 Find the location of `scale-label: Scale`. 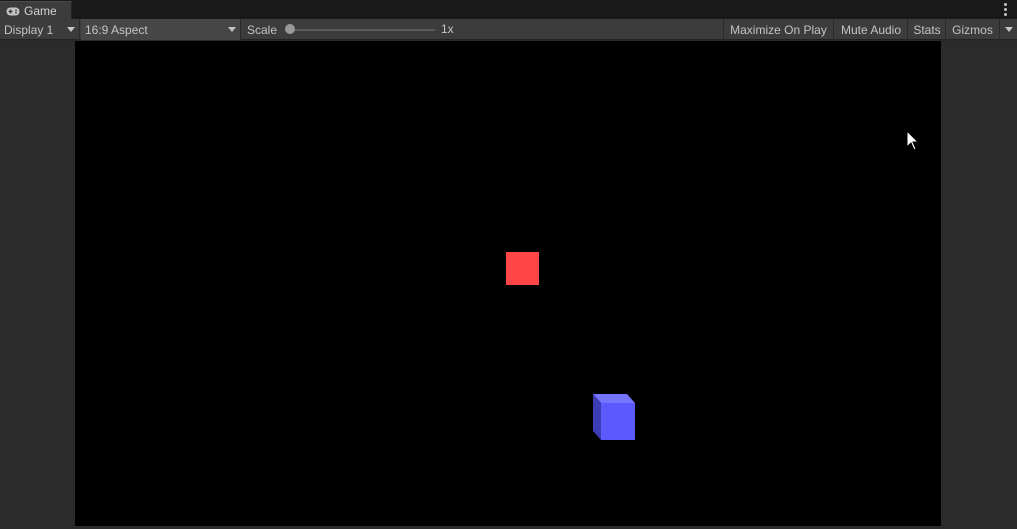

scale-label: Scale is located at coordinates (262, 29).